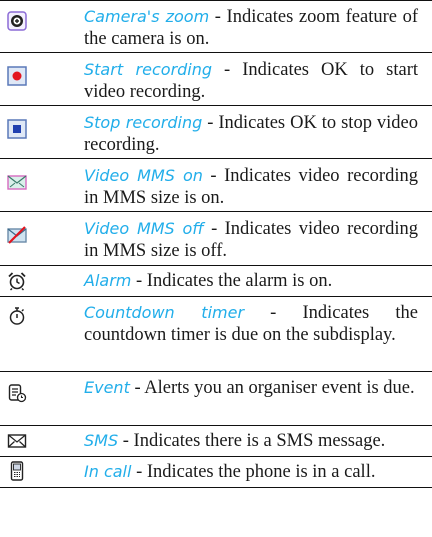 This screenshot has height=537, width=432. I want to click on term-label: Countdown timer, so click(164, 312).